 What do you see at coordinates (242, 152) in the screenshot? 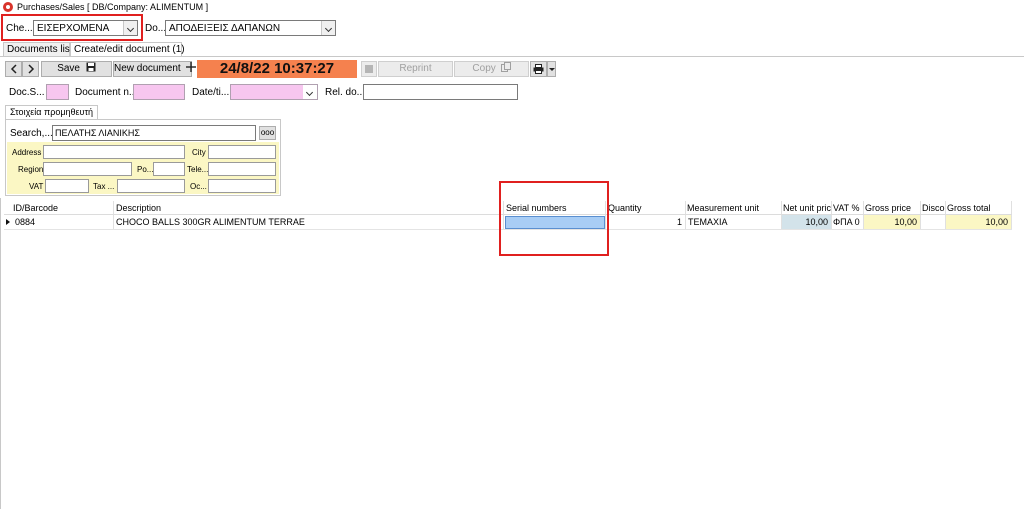
I see `city-field` at bounding box center [242, 152].